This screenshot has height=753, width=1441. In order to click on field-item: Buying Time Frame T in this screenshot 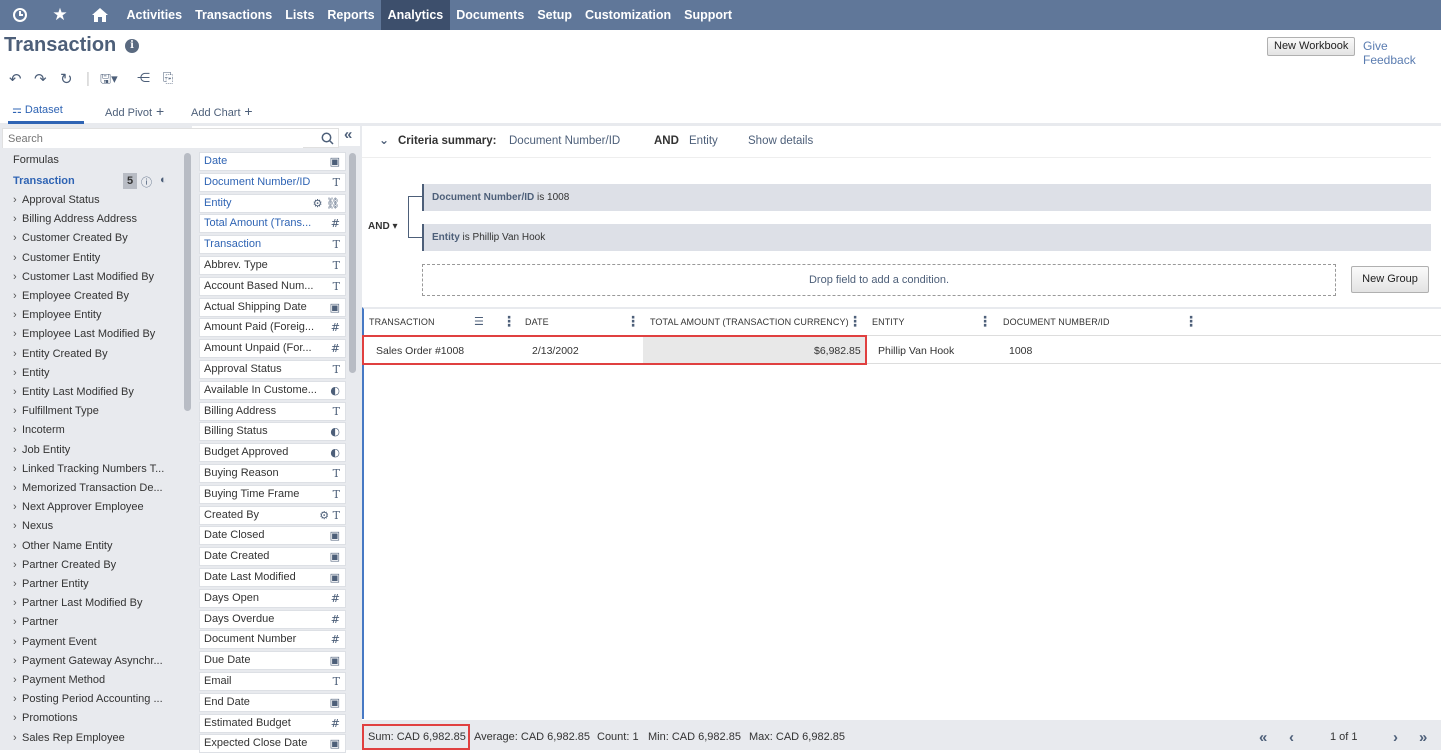, I will do `click(272, 494)`.